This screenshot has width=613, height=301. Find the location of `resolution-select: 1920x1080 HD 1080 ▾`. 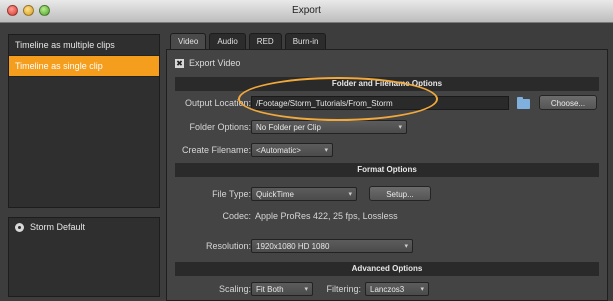

resolution-select: 1920x1080 HD 1080 ▾ is located at coordinates (332, 246).